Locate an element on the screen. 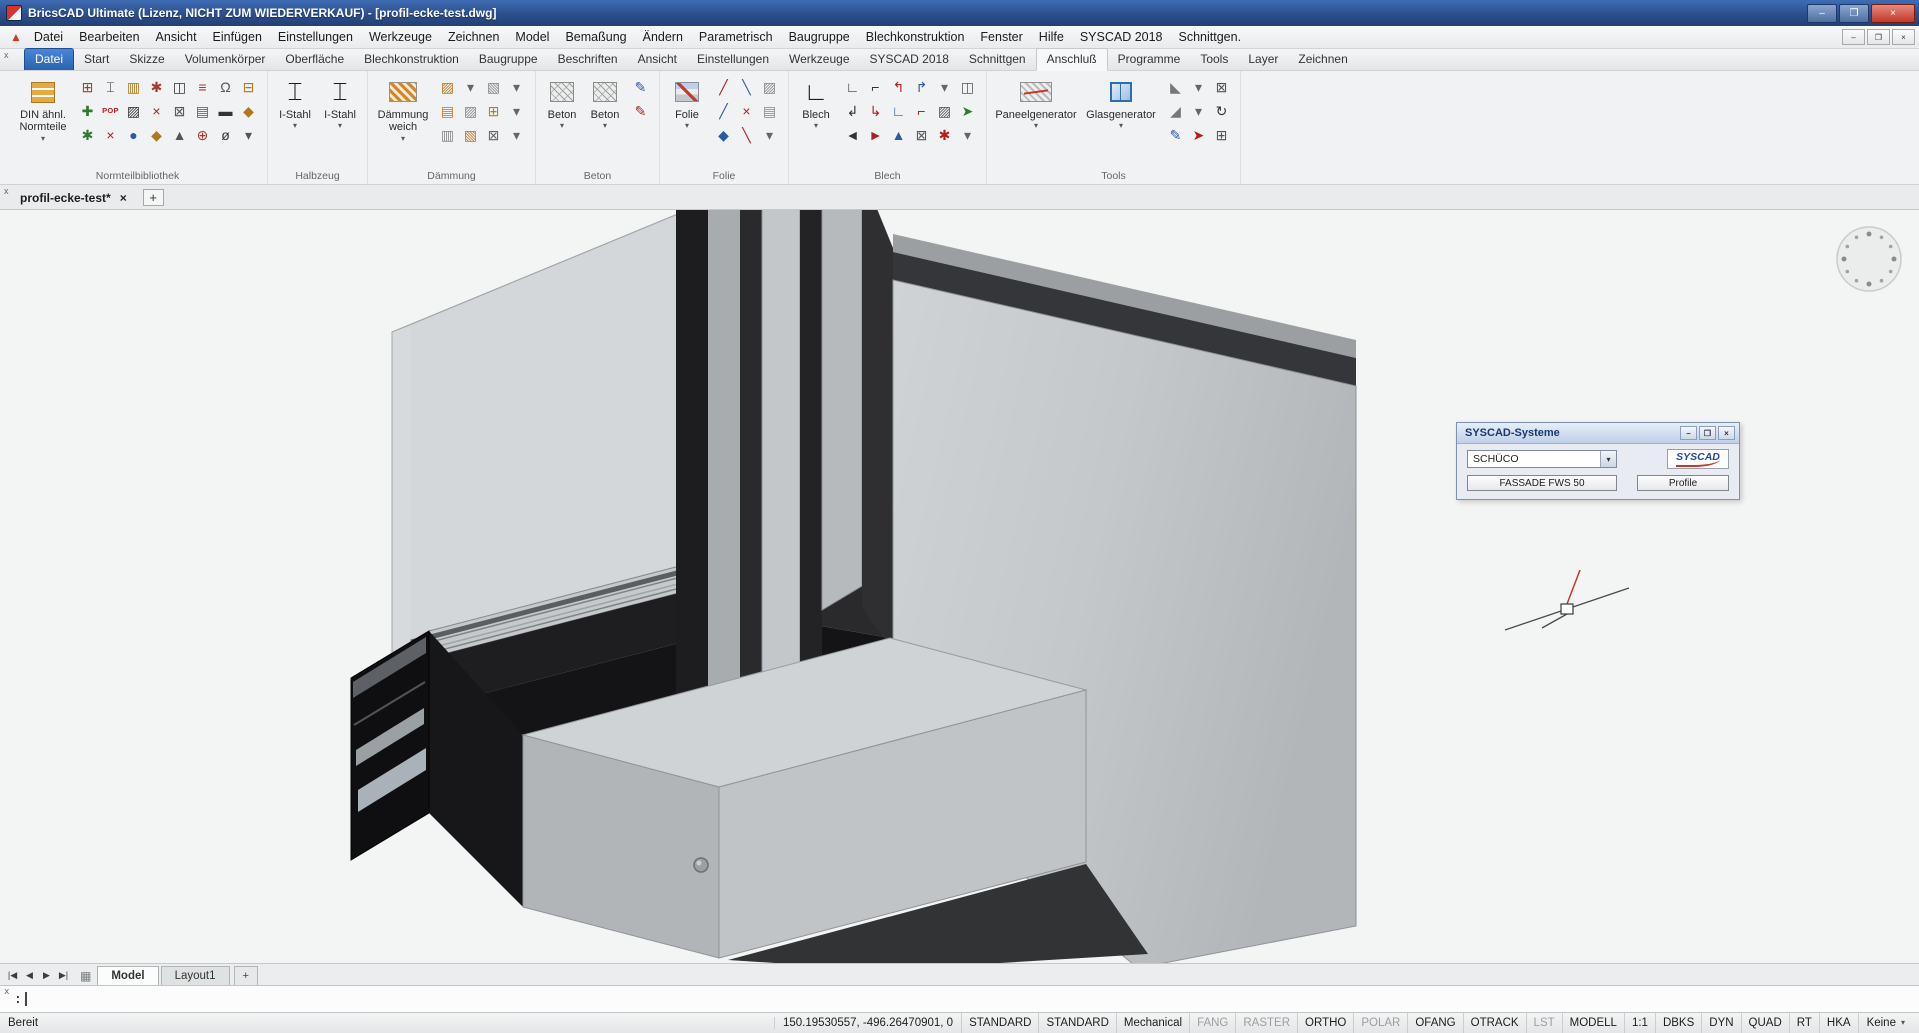 This screenshot has height=1033, width=1919. ribbon-small-icon: ⊟ is located at coordinates (249, 87).